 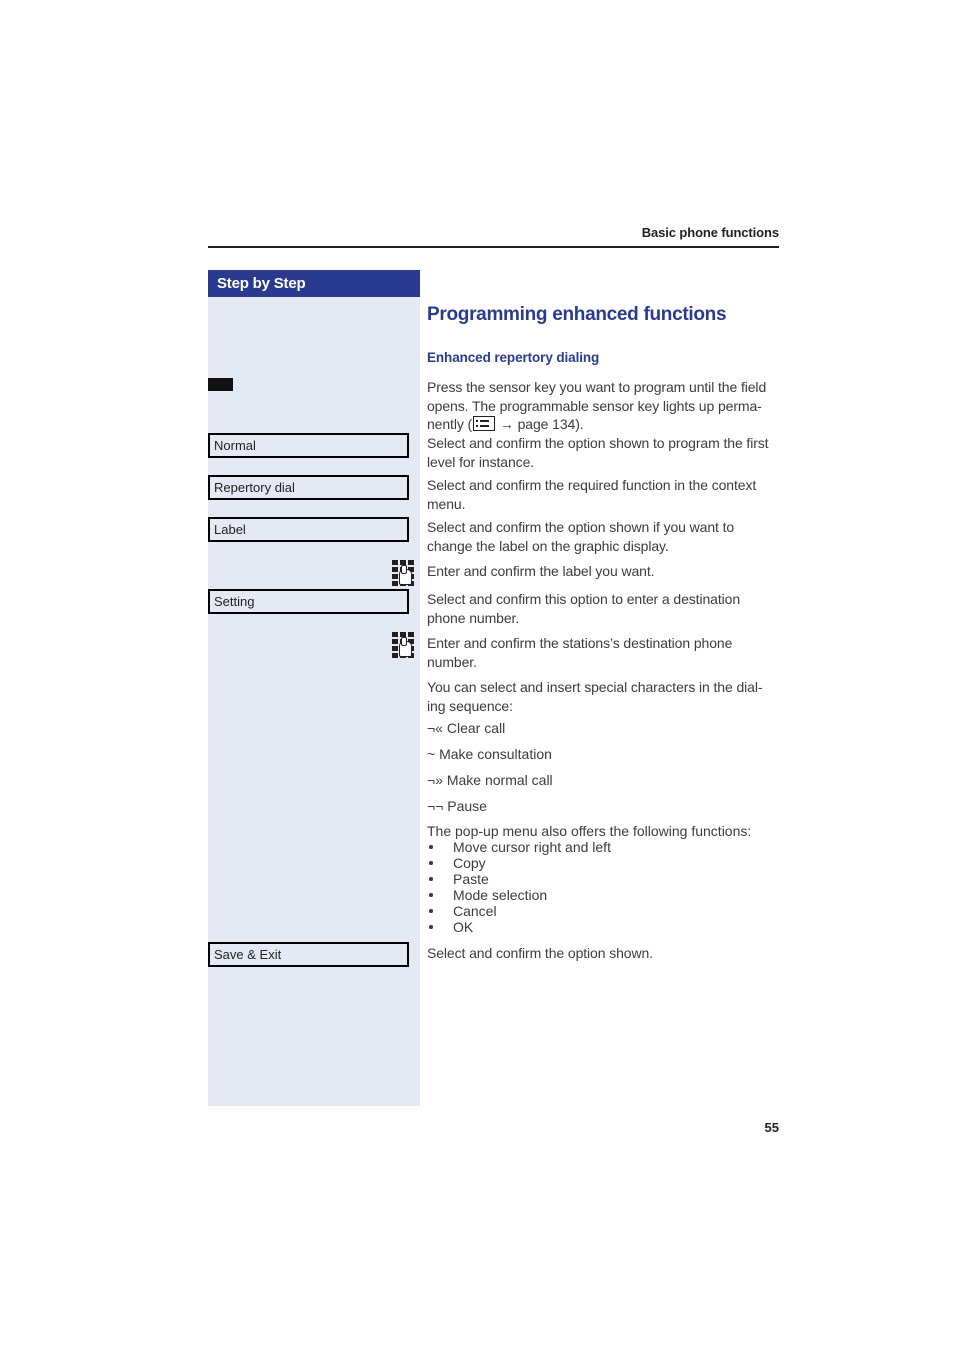 What do you see at coordinates (457, 806) in the screenshot?
I see `special-char-pause: ¬¬ Pause` at bounding box center [457, 806].